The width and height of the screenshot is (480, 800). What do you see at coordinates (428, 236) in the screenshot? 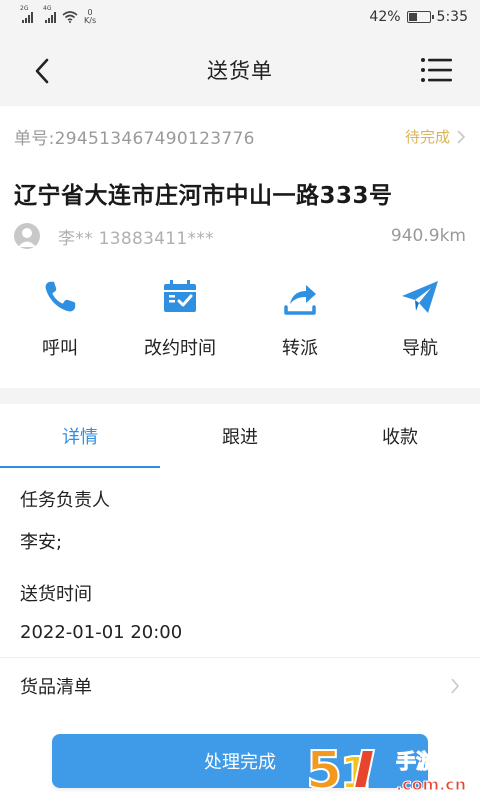
I see `distance: 940.9km` at bounding box center [428, 236].